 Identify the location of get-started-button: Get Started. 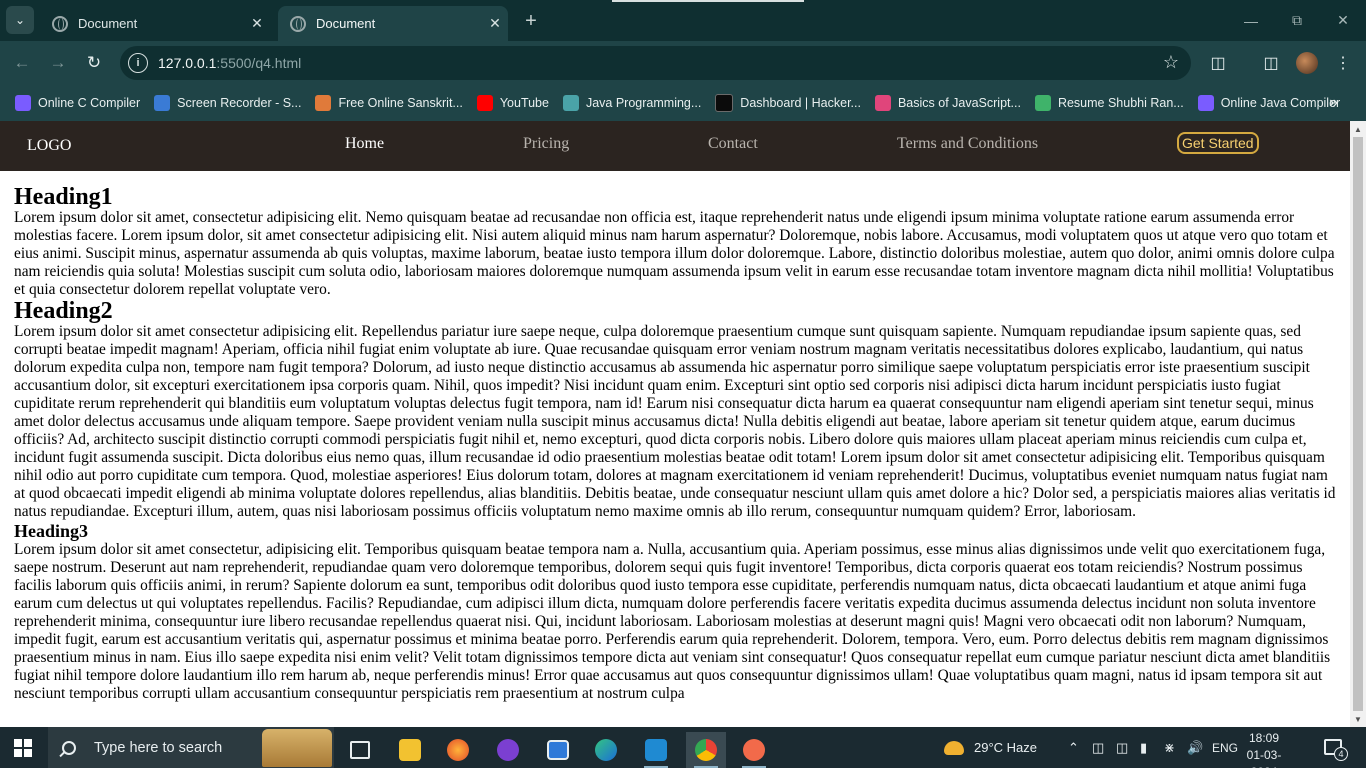
(1218, 143).